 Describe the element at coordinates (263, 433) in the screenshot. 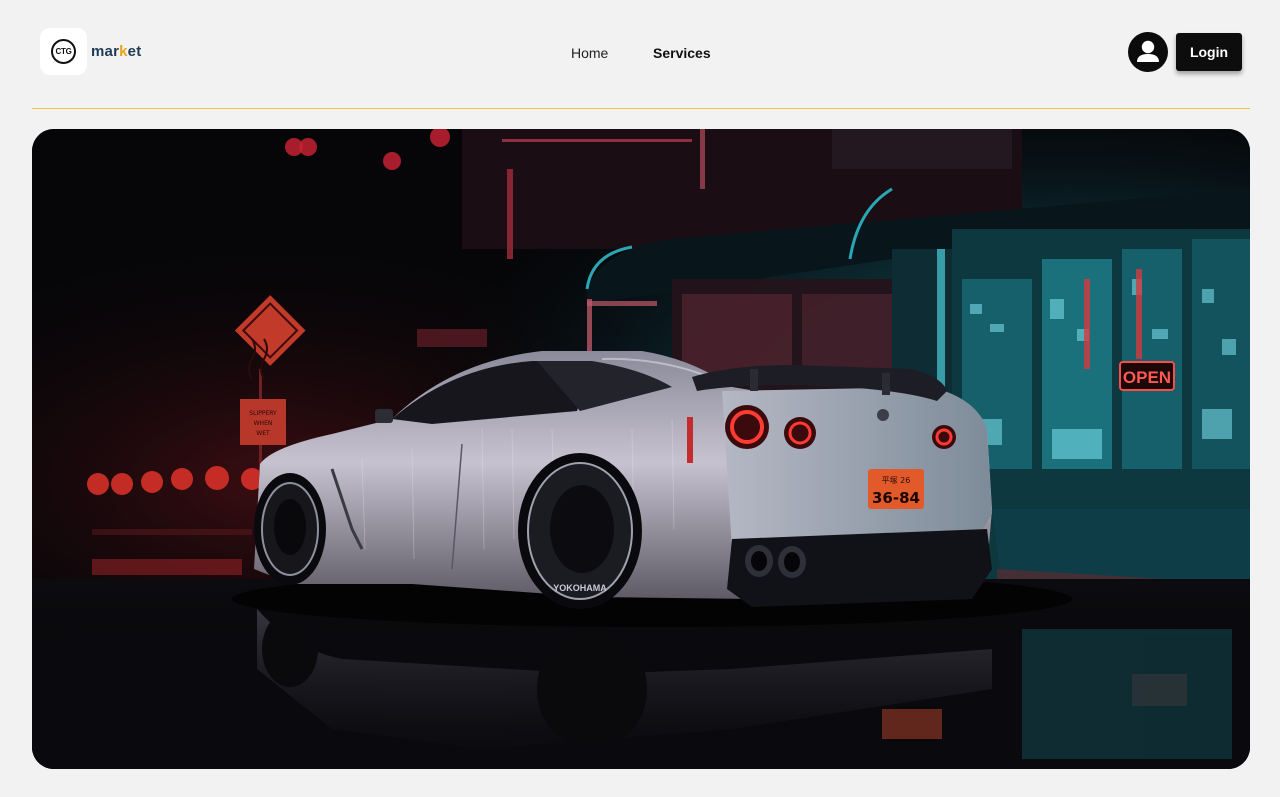

I see `svg-text: WET` at that location.